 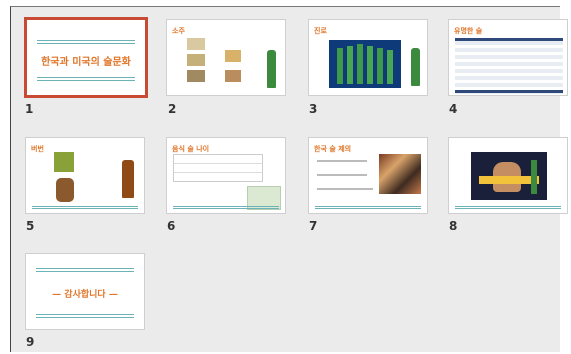 What do you see at coordinates (30, 342) in the screenshot?
I see `slide-number: 9` at bounding box center [30, 342].